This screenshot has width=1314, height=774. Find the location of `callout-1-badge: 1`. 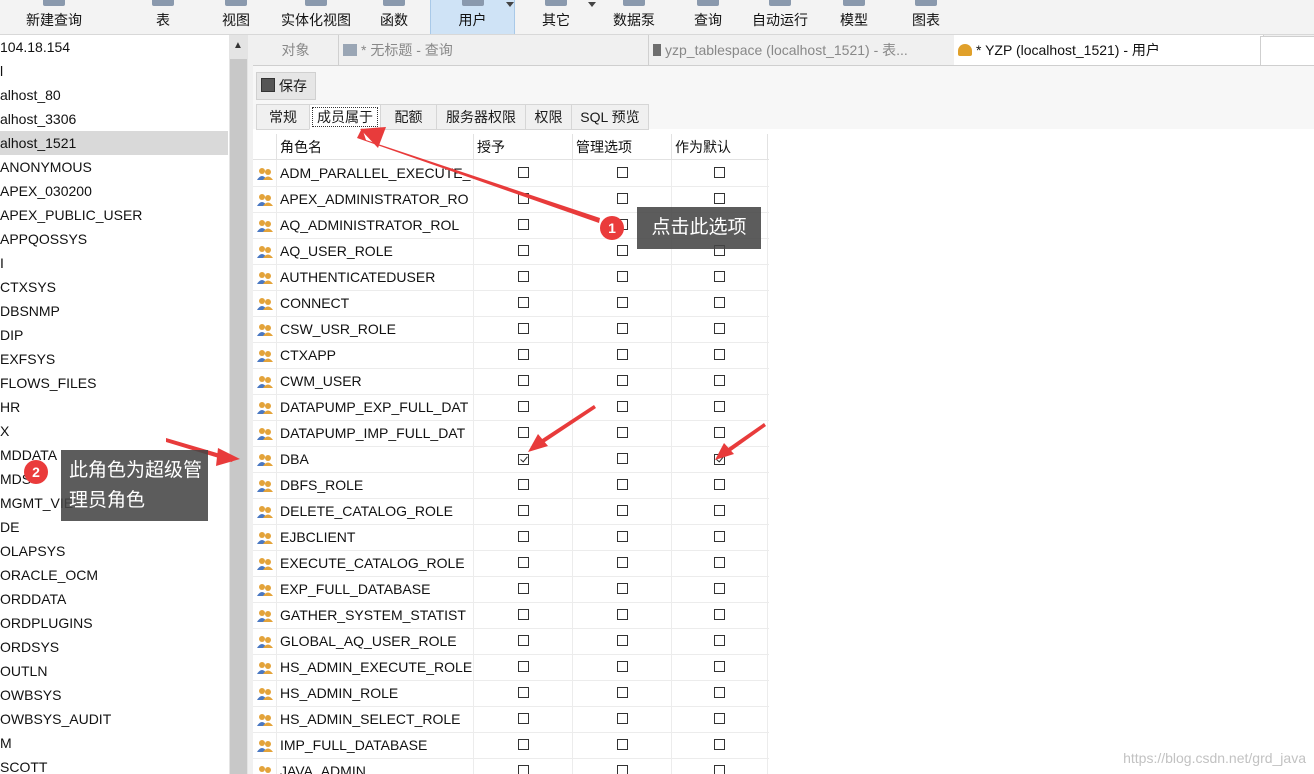

callout-1-badge: 1 is located at coordinates (612, 228).